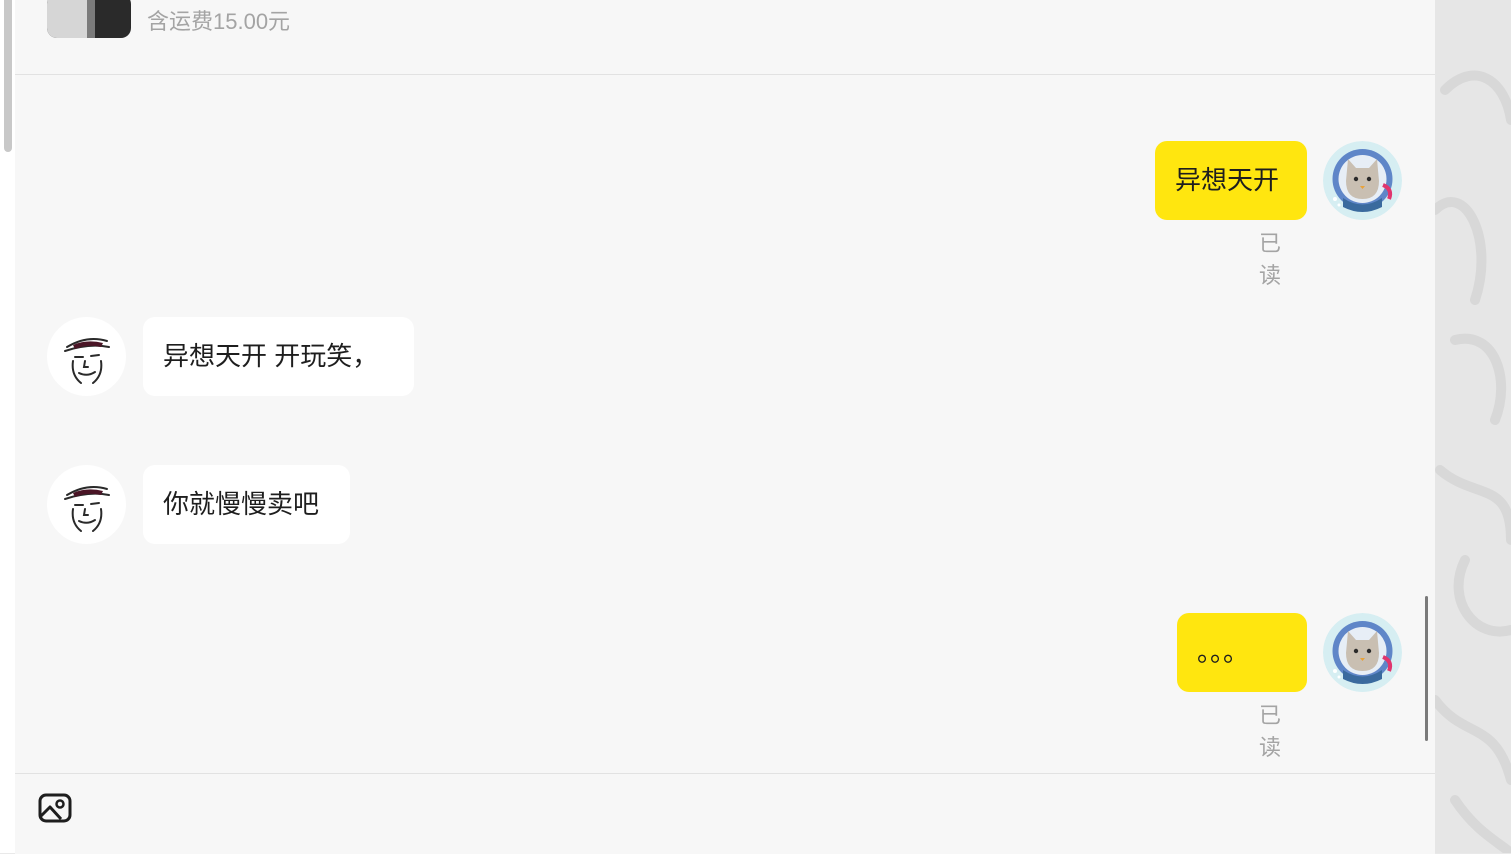  What do you see at coordinates (1242, 652) in the screenshot?
I see `message-bubble-sent: 。。。` at bounding box center [1242, 652].